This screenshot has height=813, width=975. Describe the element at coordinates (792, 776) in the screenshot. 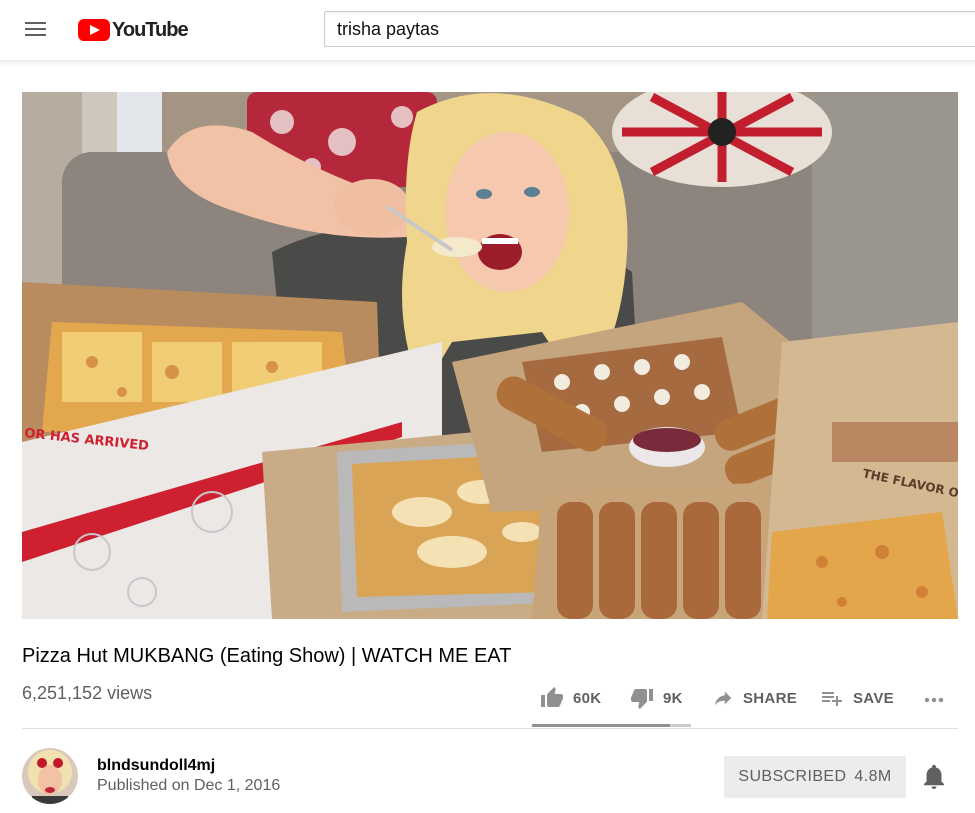

I see `subscribe-label: SUBSCRIBED` at that location.